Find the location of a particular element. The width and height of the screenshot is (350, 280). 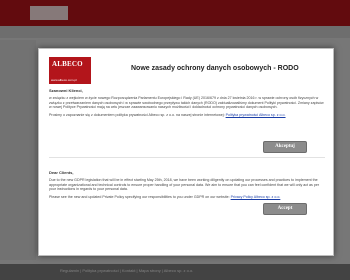

accept-button-pl: Akceptuj is located at coordinates (285, 147).